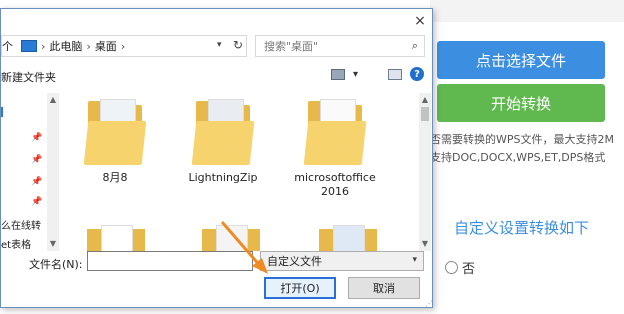 This screenshot has width=624, height=314. Describe the element at coordinates (106, 46) in the screenshot. I see `breadcrumb-desktop: 桌面` at that location.